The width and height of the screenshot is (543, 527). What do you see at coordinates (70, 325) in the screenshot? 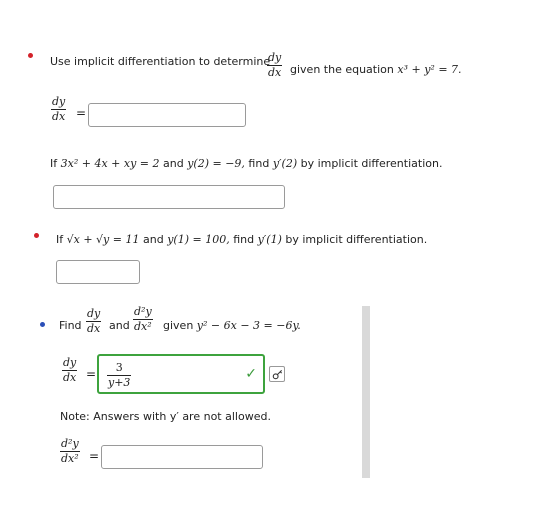
I see `q4-find-label: Find` at bounding box center [70, 325].